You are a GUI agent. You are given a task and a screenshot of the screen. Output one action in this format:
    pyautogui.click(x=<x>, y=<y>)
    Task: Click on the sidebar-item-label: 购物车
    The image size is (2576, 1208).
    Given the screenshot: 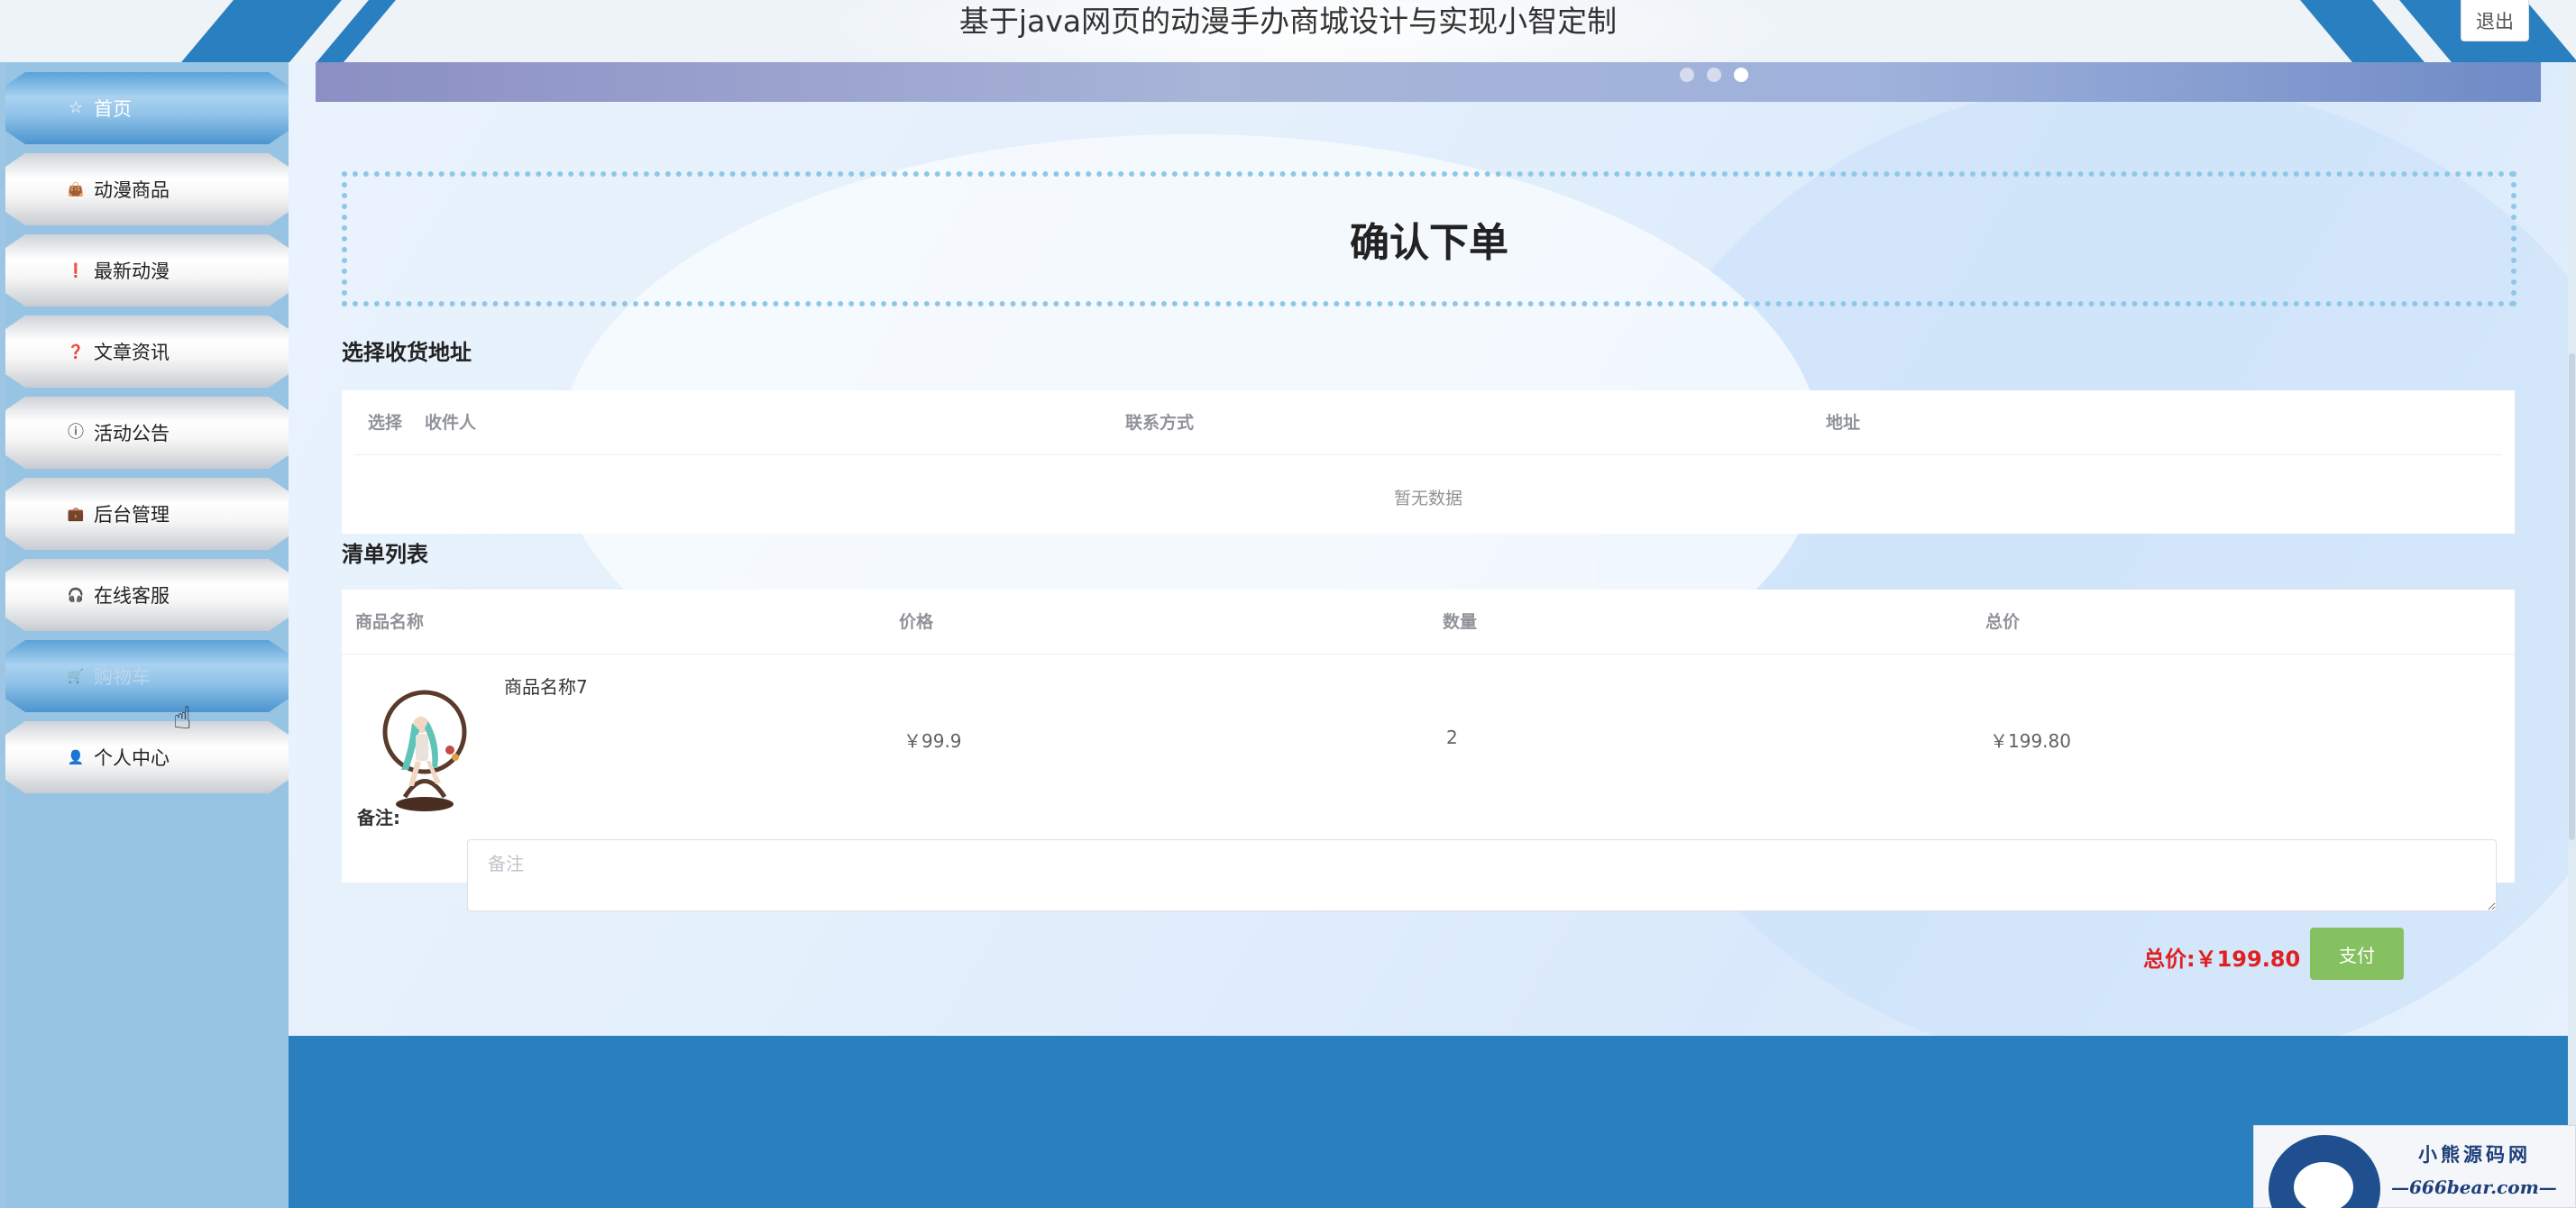 What is the action you would take?
    pyautogui.click(x=122, y=677)
    